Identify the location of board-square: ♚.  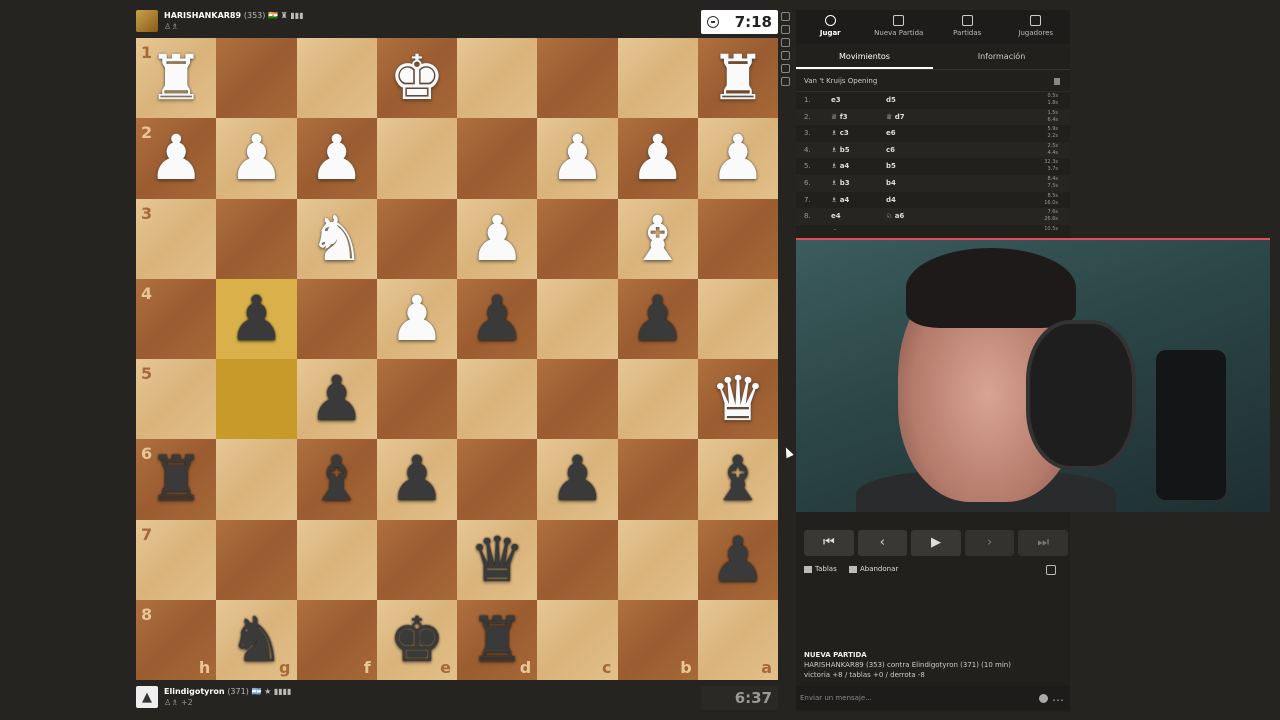
(416, 78).